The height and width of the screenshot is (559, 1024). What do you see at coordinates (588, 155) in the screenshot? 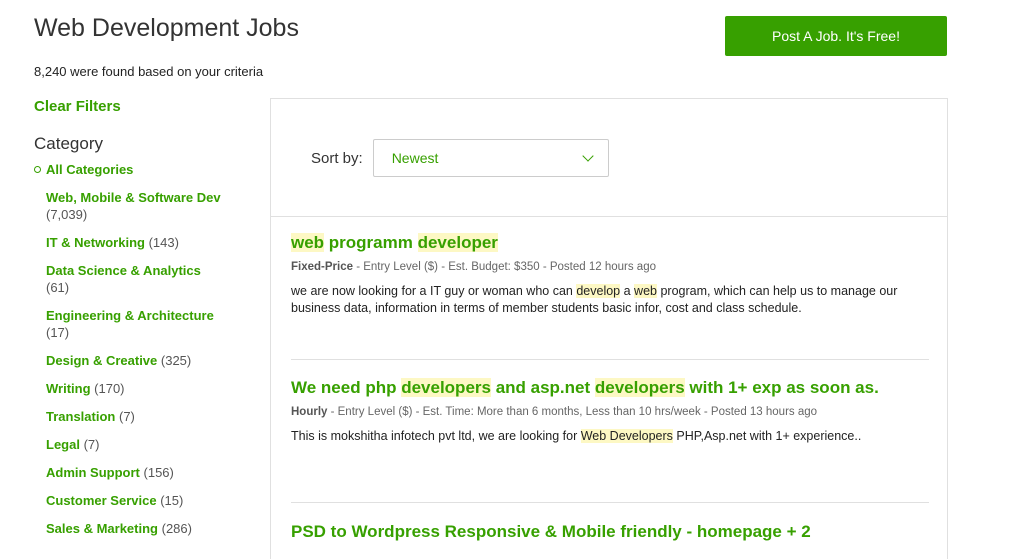
I see `chevron-down-icon` at bounding box center [588, 155].